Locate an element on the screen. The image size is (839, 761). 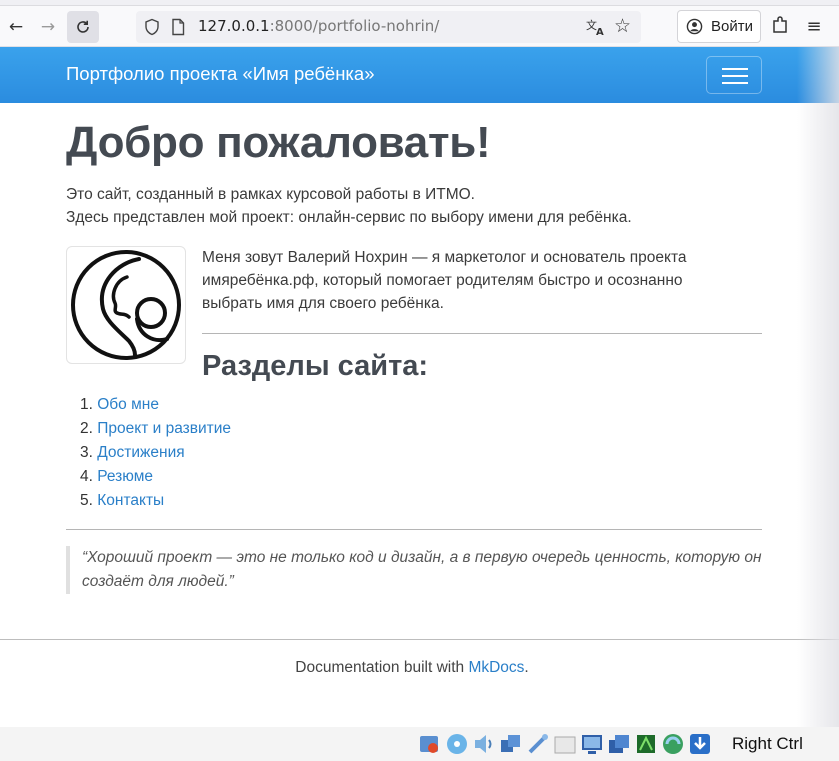
network-icon is located at coordinates (511, 744).